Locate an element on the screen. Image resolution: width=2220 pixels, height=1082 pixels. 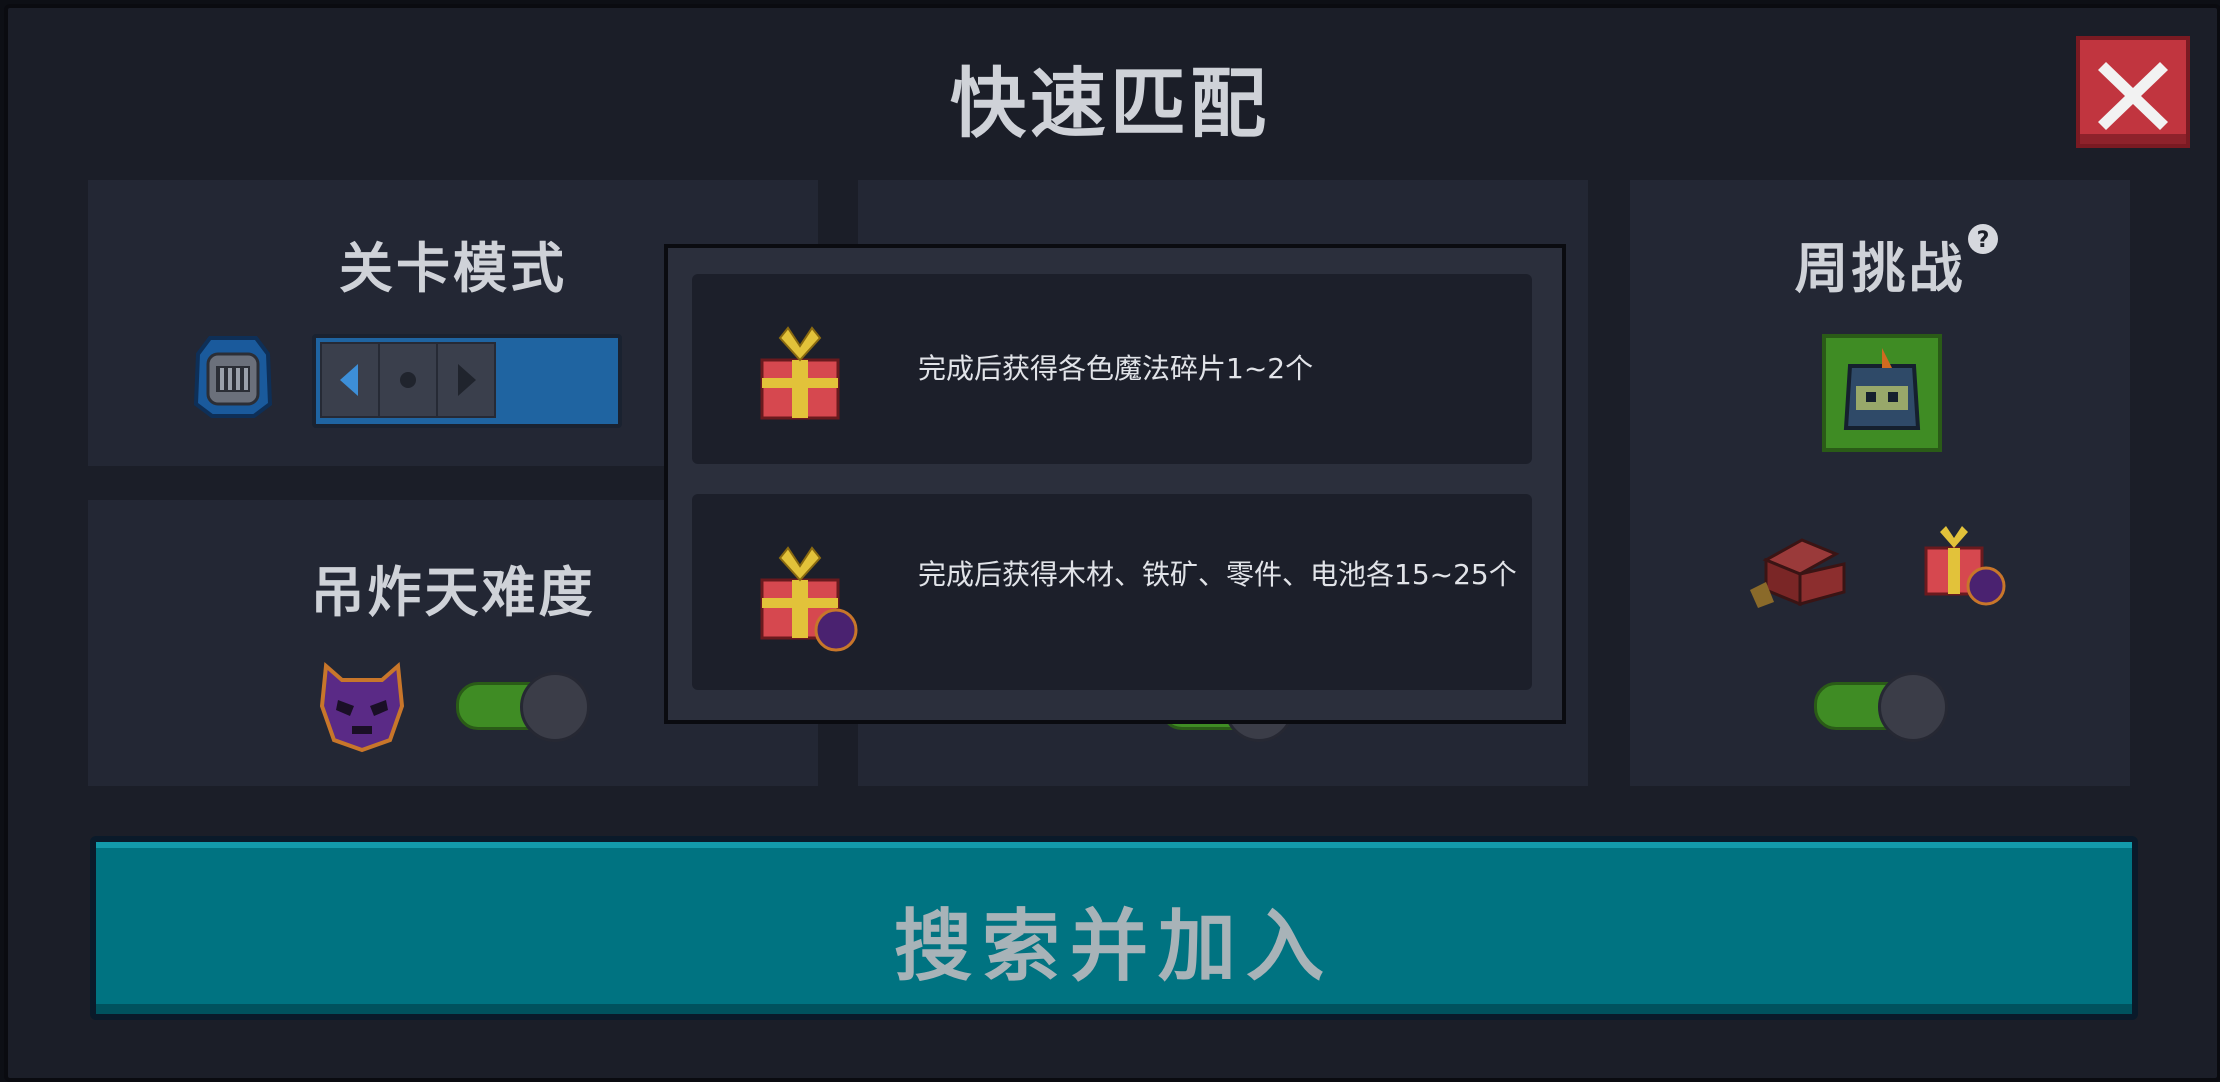
arrow-left-icon is located at coordinates (349, 380).